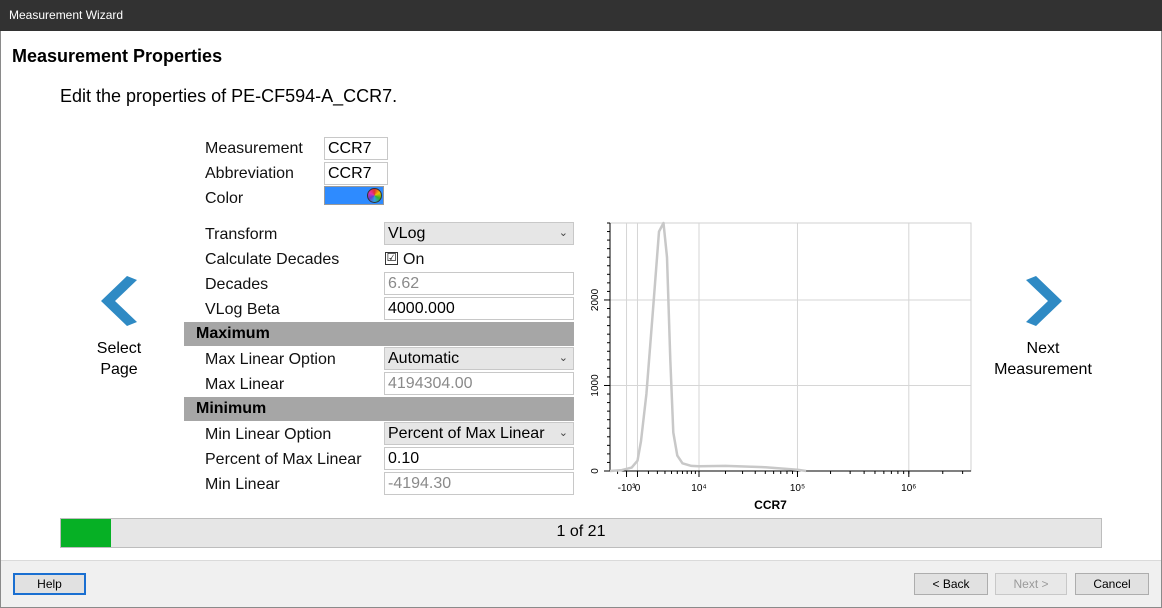 The image size is (1162, 608). Describe the element at coordinates (479, 233) in the screenshot. I see `transform-select: VLog ⌄` at that location.